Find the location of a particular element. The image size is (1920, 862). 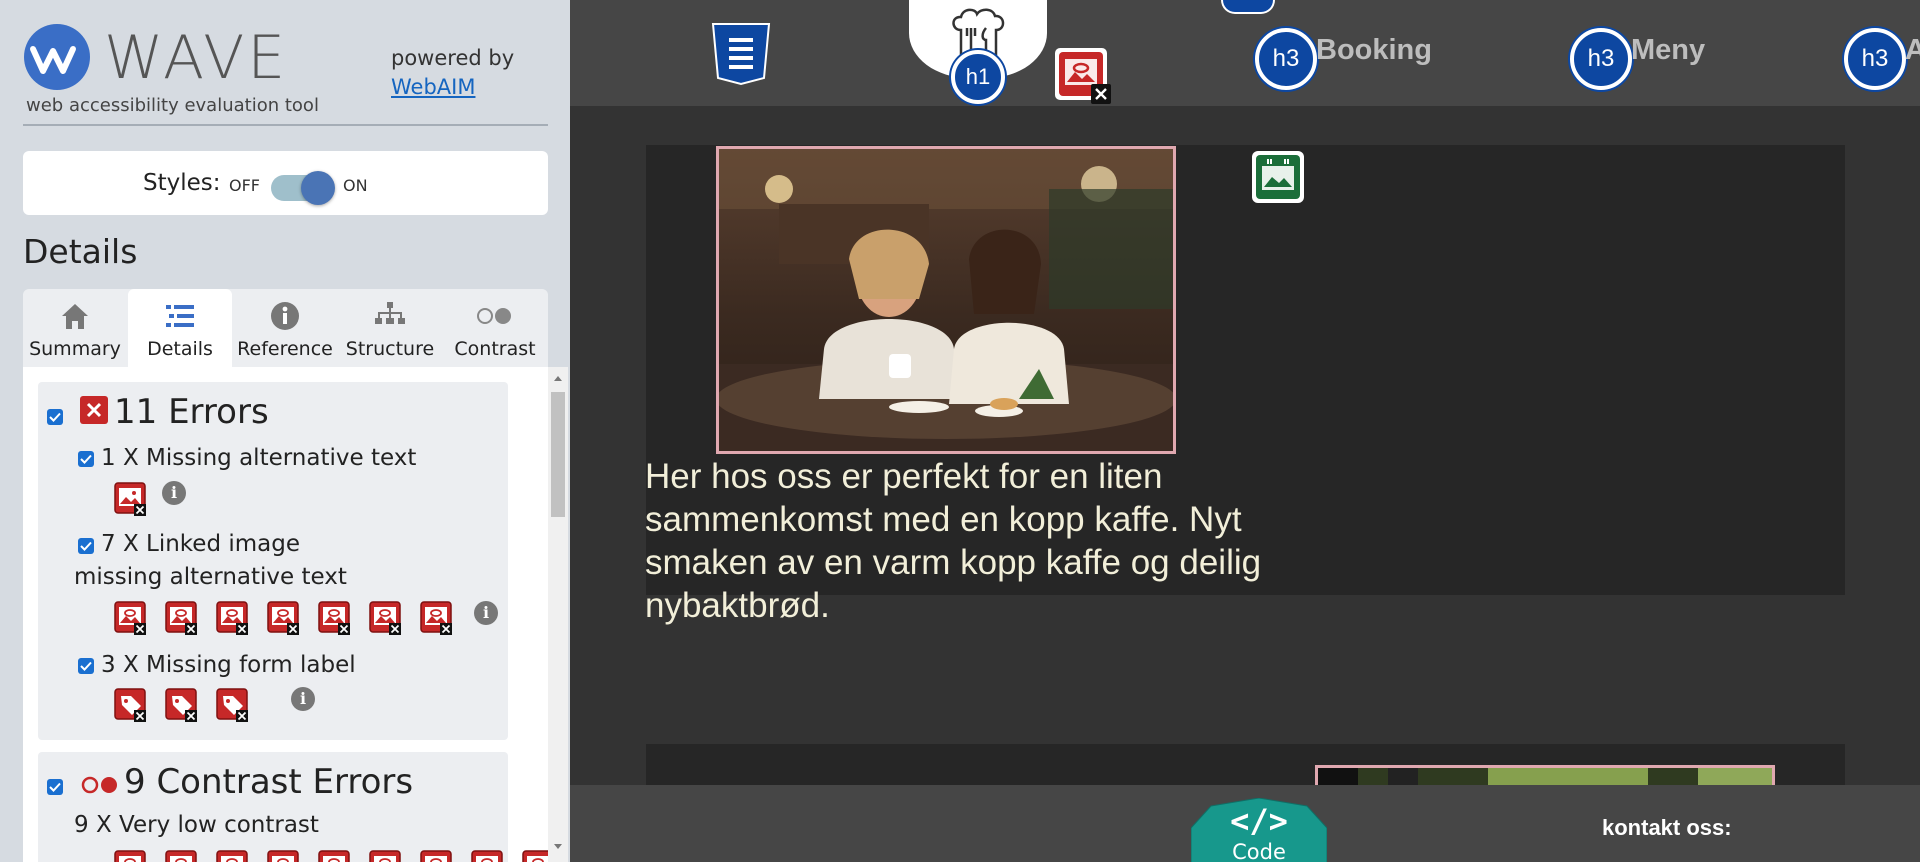

wave-tagline: web accessibility evaluation tool is located at coordinates (172, 105).